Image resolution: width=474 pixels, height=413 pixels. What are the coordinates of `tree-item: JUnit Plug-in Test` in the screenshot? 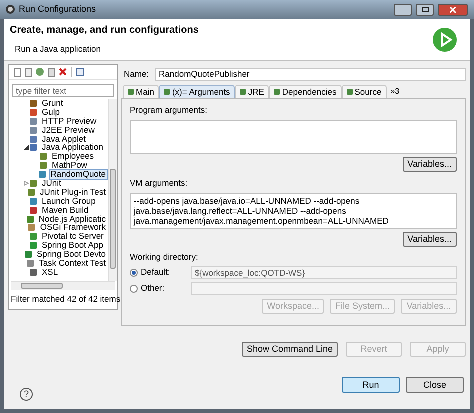 It's located at (73, 192).